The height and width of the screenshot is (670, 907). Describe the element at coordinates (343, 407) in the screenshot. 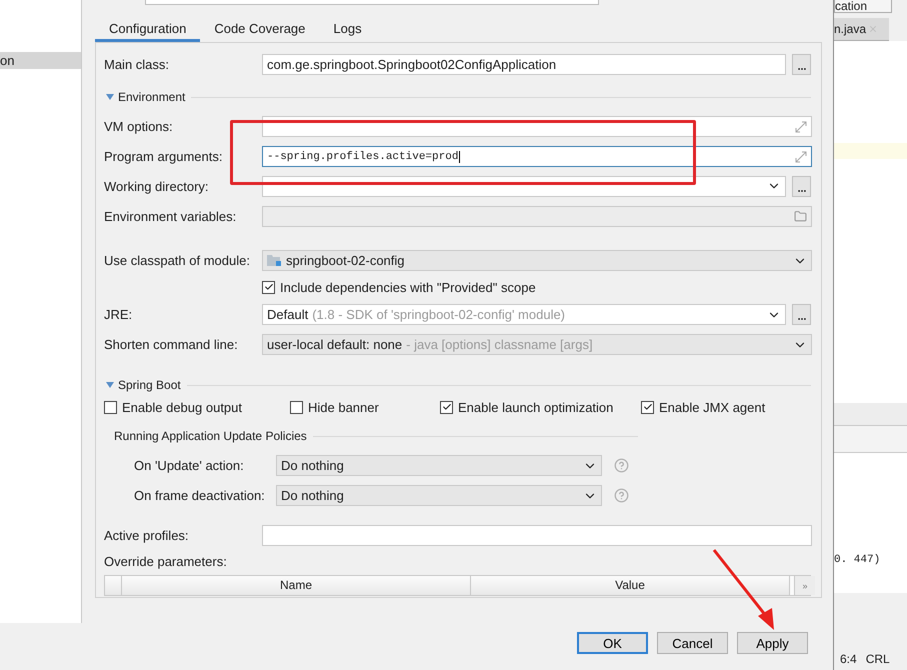

I see `checkbox-label: Hide banner` at that location.